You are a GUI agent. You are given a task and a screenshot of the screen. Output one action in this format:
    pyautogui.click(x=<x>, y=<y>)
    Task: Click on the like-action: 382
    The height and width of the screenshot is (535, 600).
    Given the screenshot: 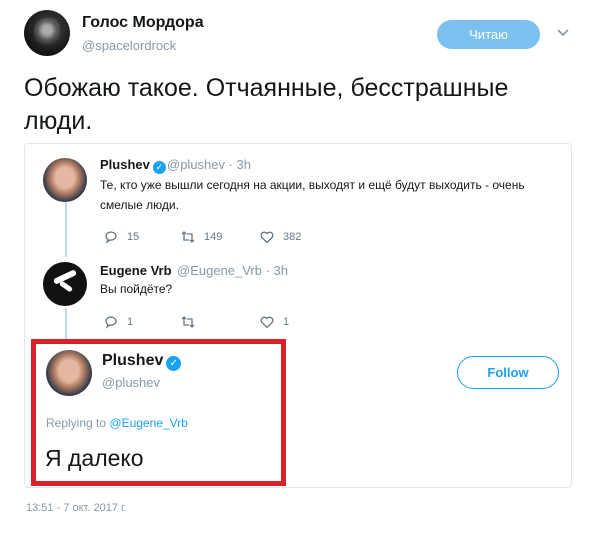 What is the action you would take?
    pyautogui.click(x=280, y=237)
    